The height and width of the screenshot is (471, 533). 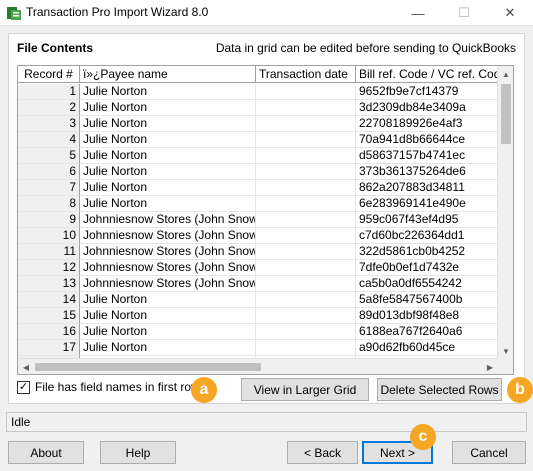 I want to click on column-header-record: Record #, so click(x=49, y=74).